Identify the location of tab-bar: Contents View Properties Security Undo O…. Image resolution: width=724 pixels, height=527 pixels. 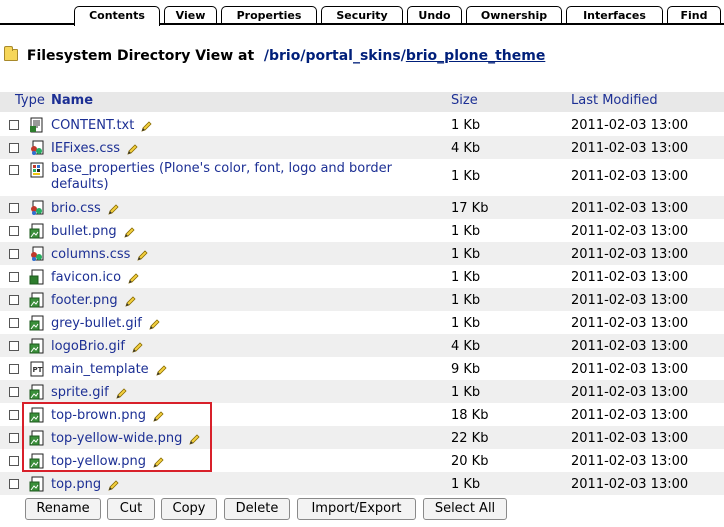
(362, 13).